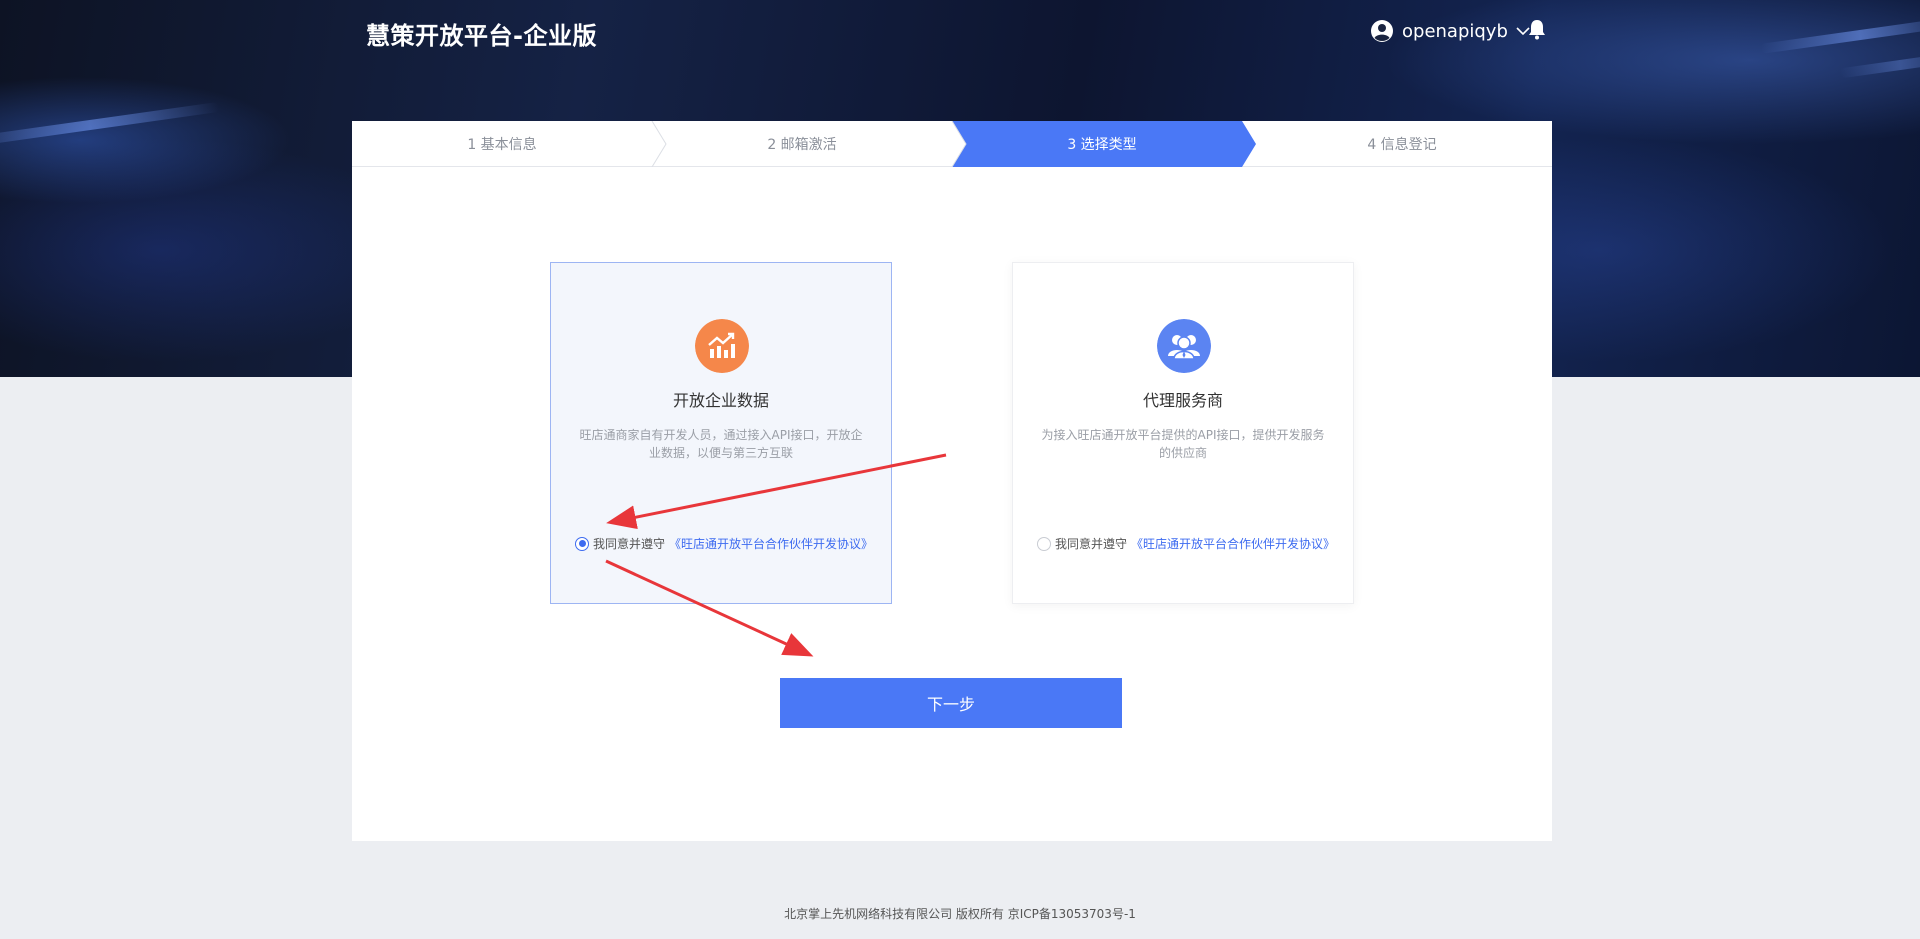 This screenshot has height=939, width=1920. What do you see at coordinates (1183, 444) in the screenshot?
I see `option-description: 为接入旺店通开放平台提供的API接口，提供开发服务的供应商` at bounding box center [1183, 444].